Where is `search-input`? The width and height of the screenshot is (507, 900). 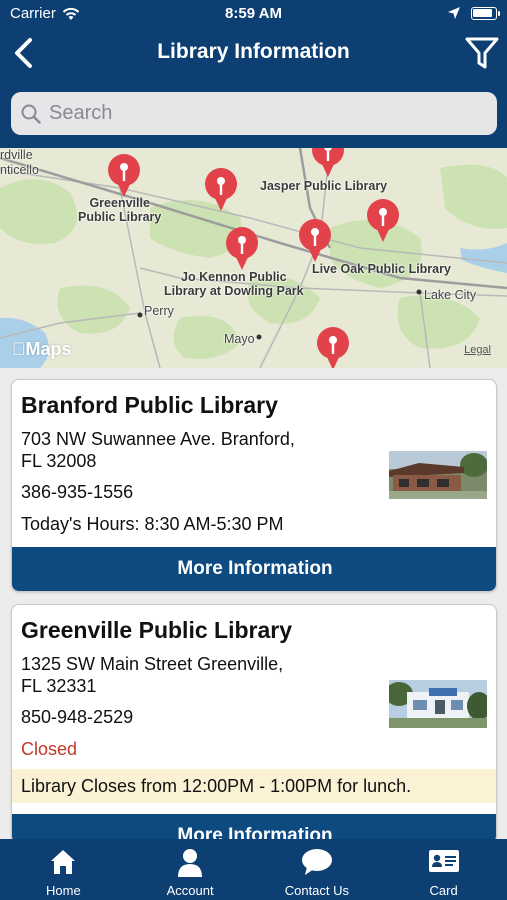 search-input is located at coordinates (259, 113).